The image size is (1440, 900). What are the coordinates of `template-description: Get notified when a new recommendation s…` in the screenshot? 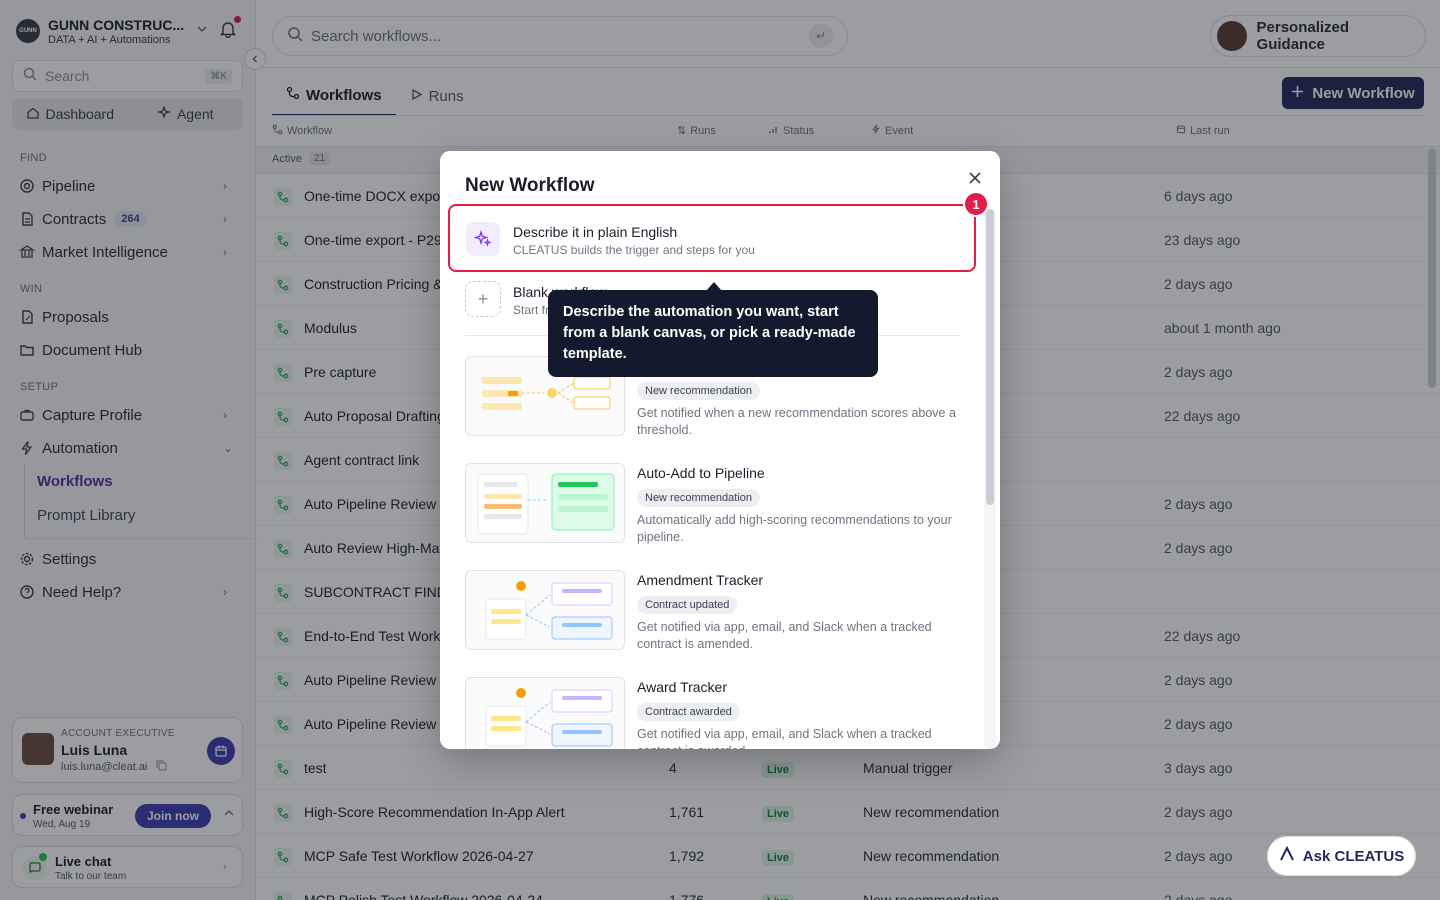 It's located at (796, 421).